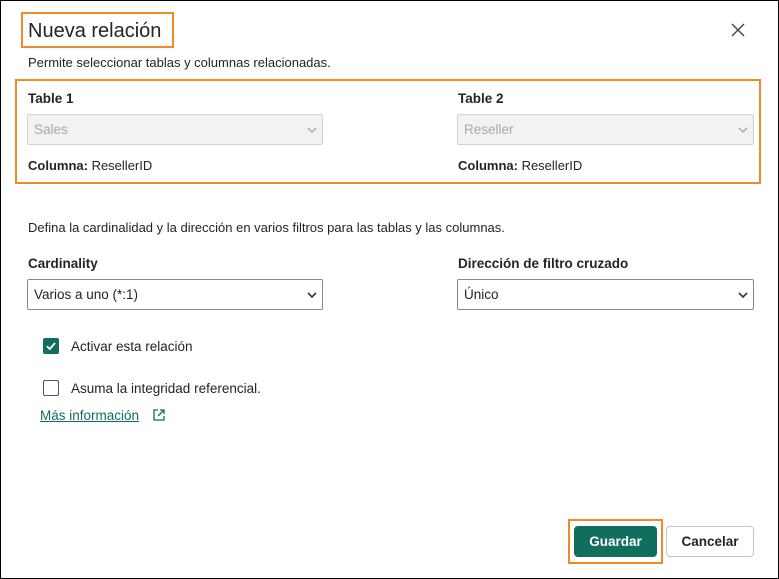 This screenshot has width=779, height=579. What do you see at coordinates (51, 388) in the screenshot?
I see `referential-integrity-checkbox` at bounding box center [51, 388].